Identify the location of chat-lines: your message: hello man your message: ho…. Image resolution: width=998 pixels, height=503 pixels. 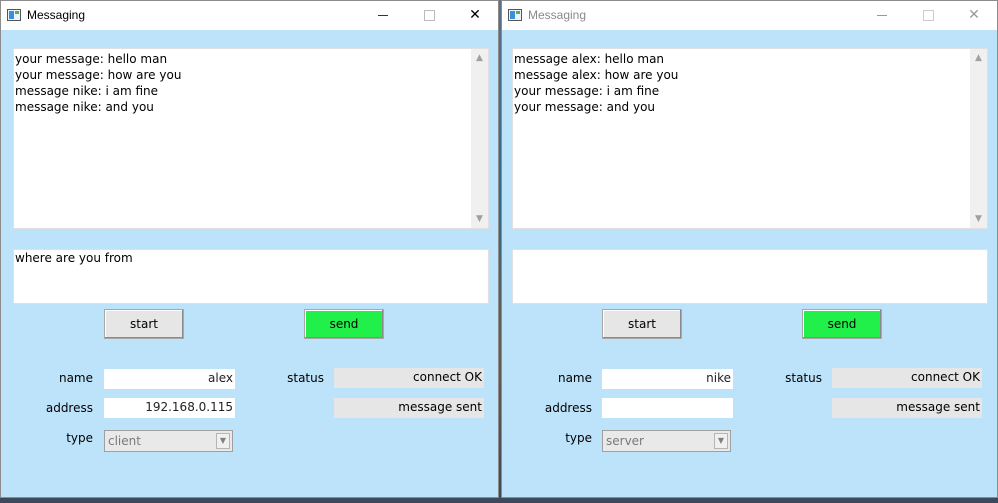
(98, 83).